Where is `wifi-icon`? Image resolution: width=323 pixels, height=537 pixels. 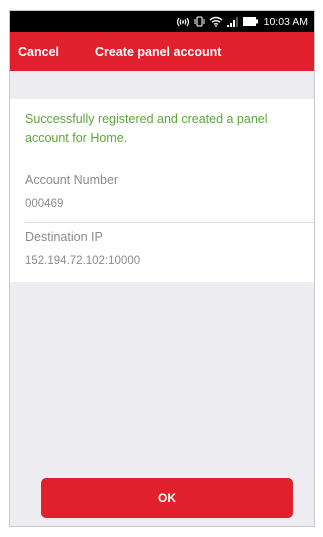 wifi-icon is located at coordinates (216, 21).